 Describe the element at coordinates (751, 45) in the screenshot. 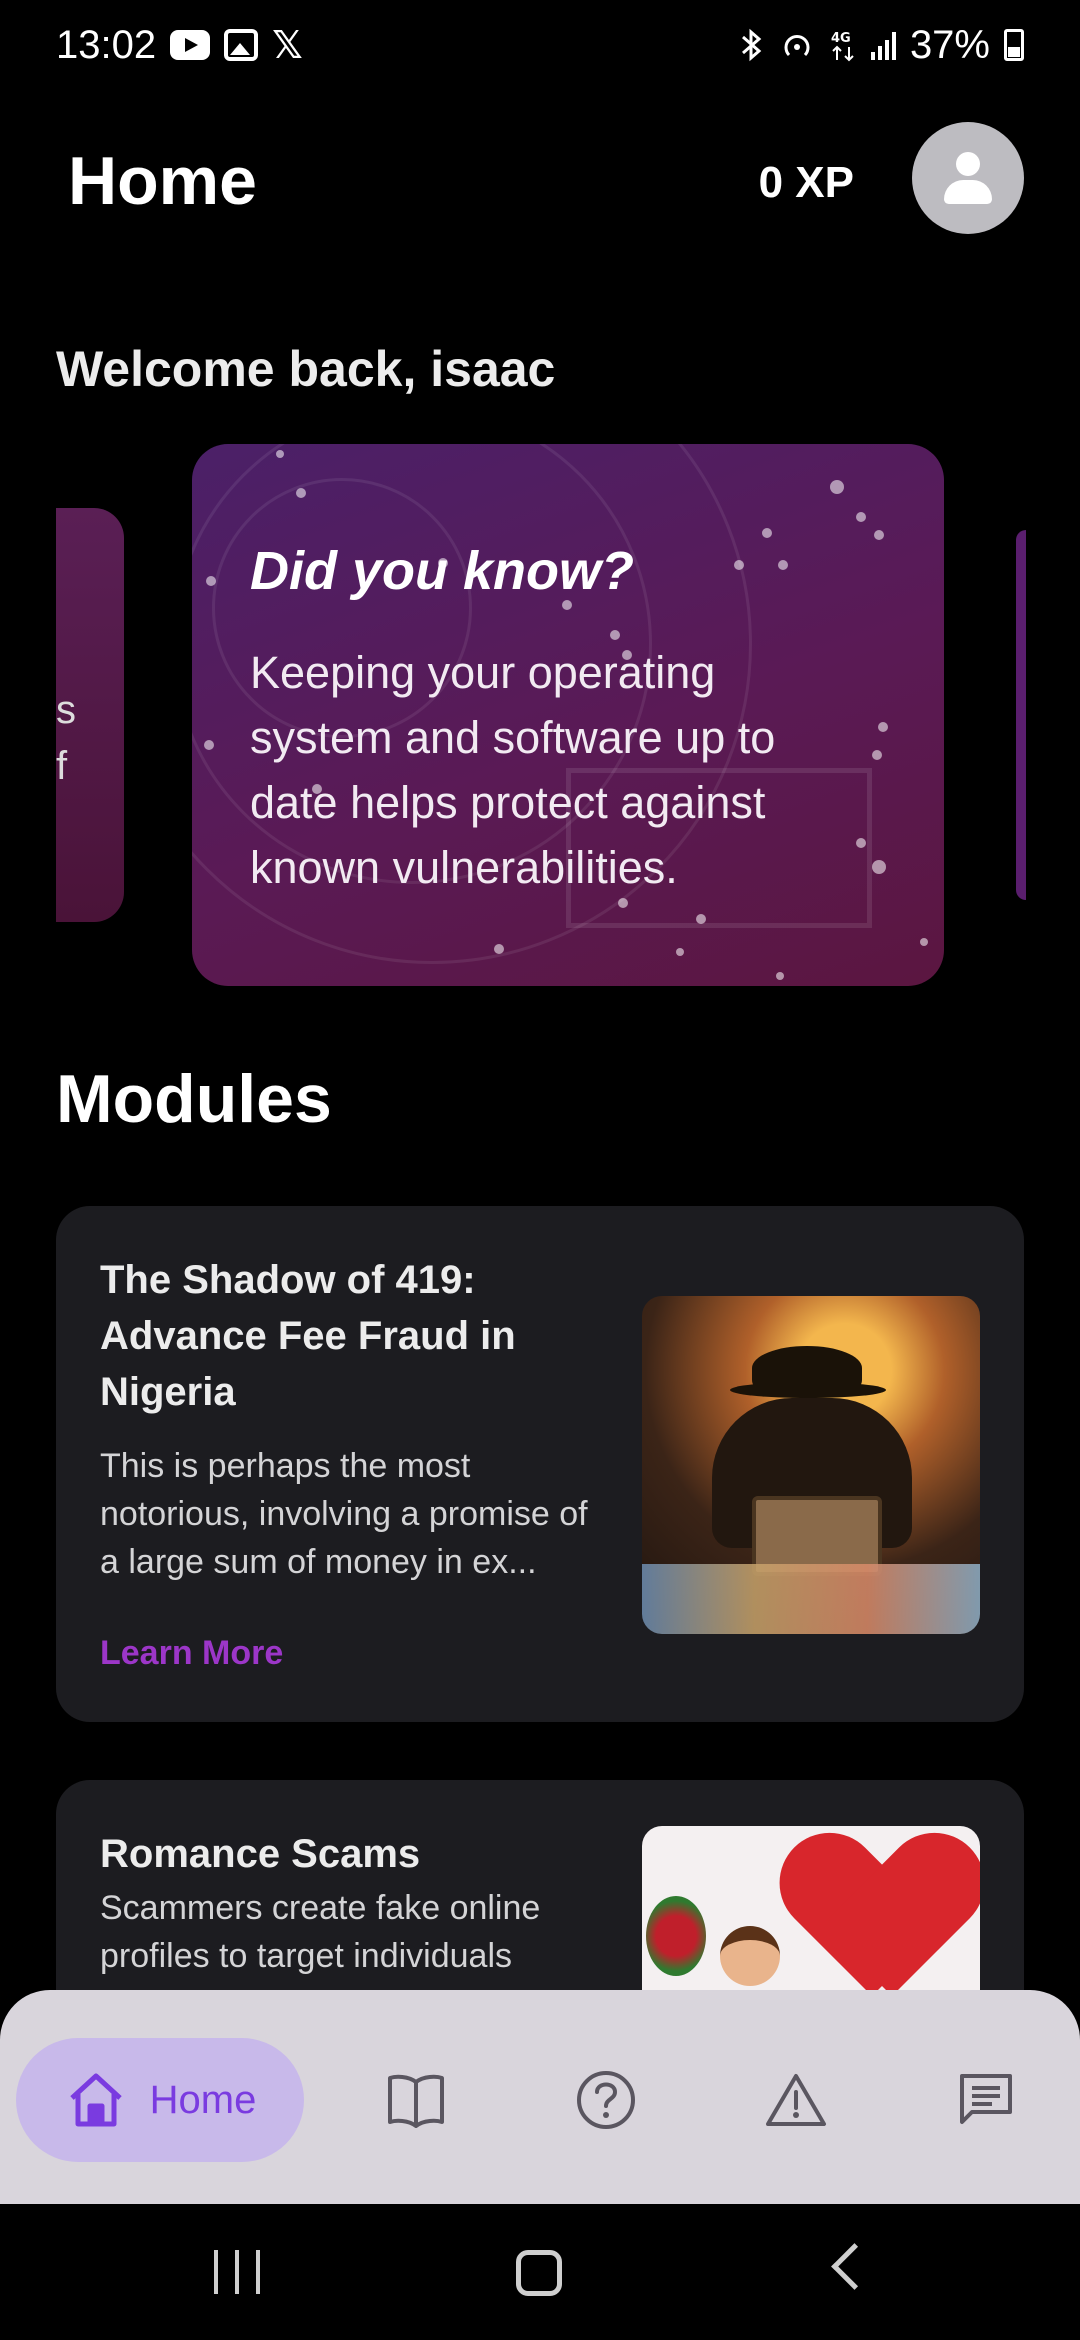

I see `bluetooth-icon` at that location.